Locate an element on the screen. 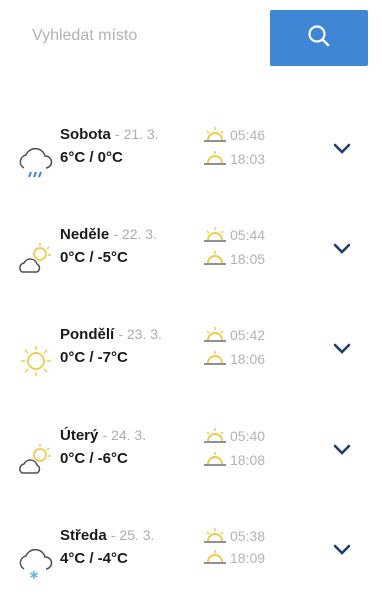 The image size is (381, 597). day-title: Sobota - 21. 3. is located at coordinates (109, 134).